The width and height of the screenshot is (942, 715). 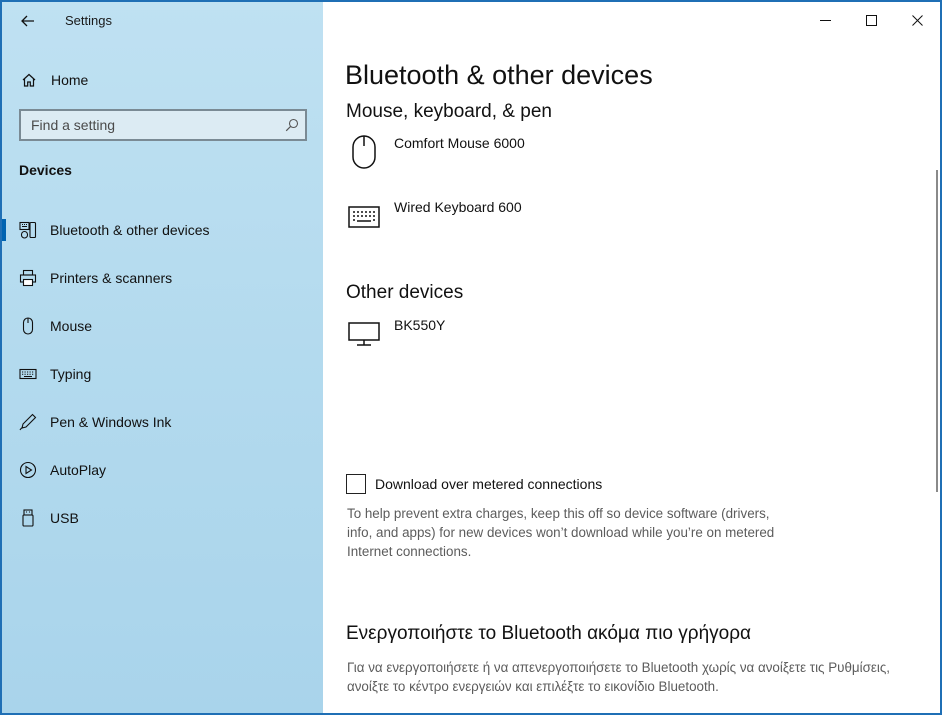 I want to click on maximize-icon, so click(x=871, y=20).